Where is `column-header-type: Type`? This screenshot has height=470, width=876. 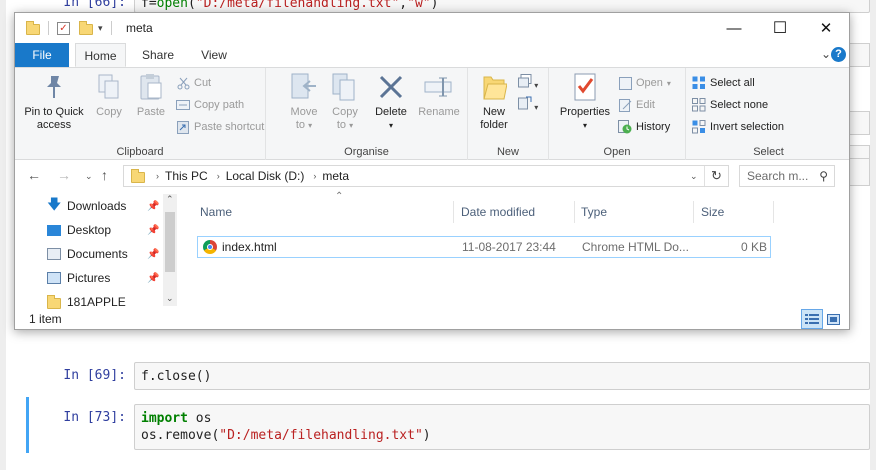 column-header-type: Type is located at coordinates (634, 212).